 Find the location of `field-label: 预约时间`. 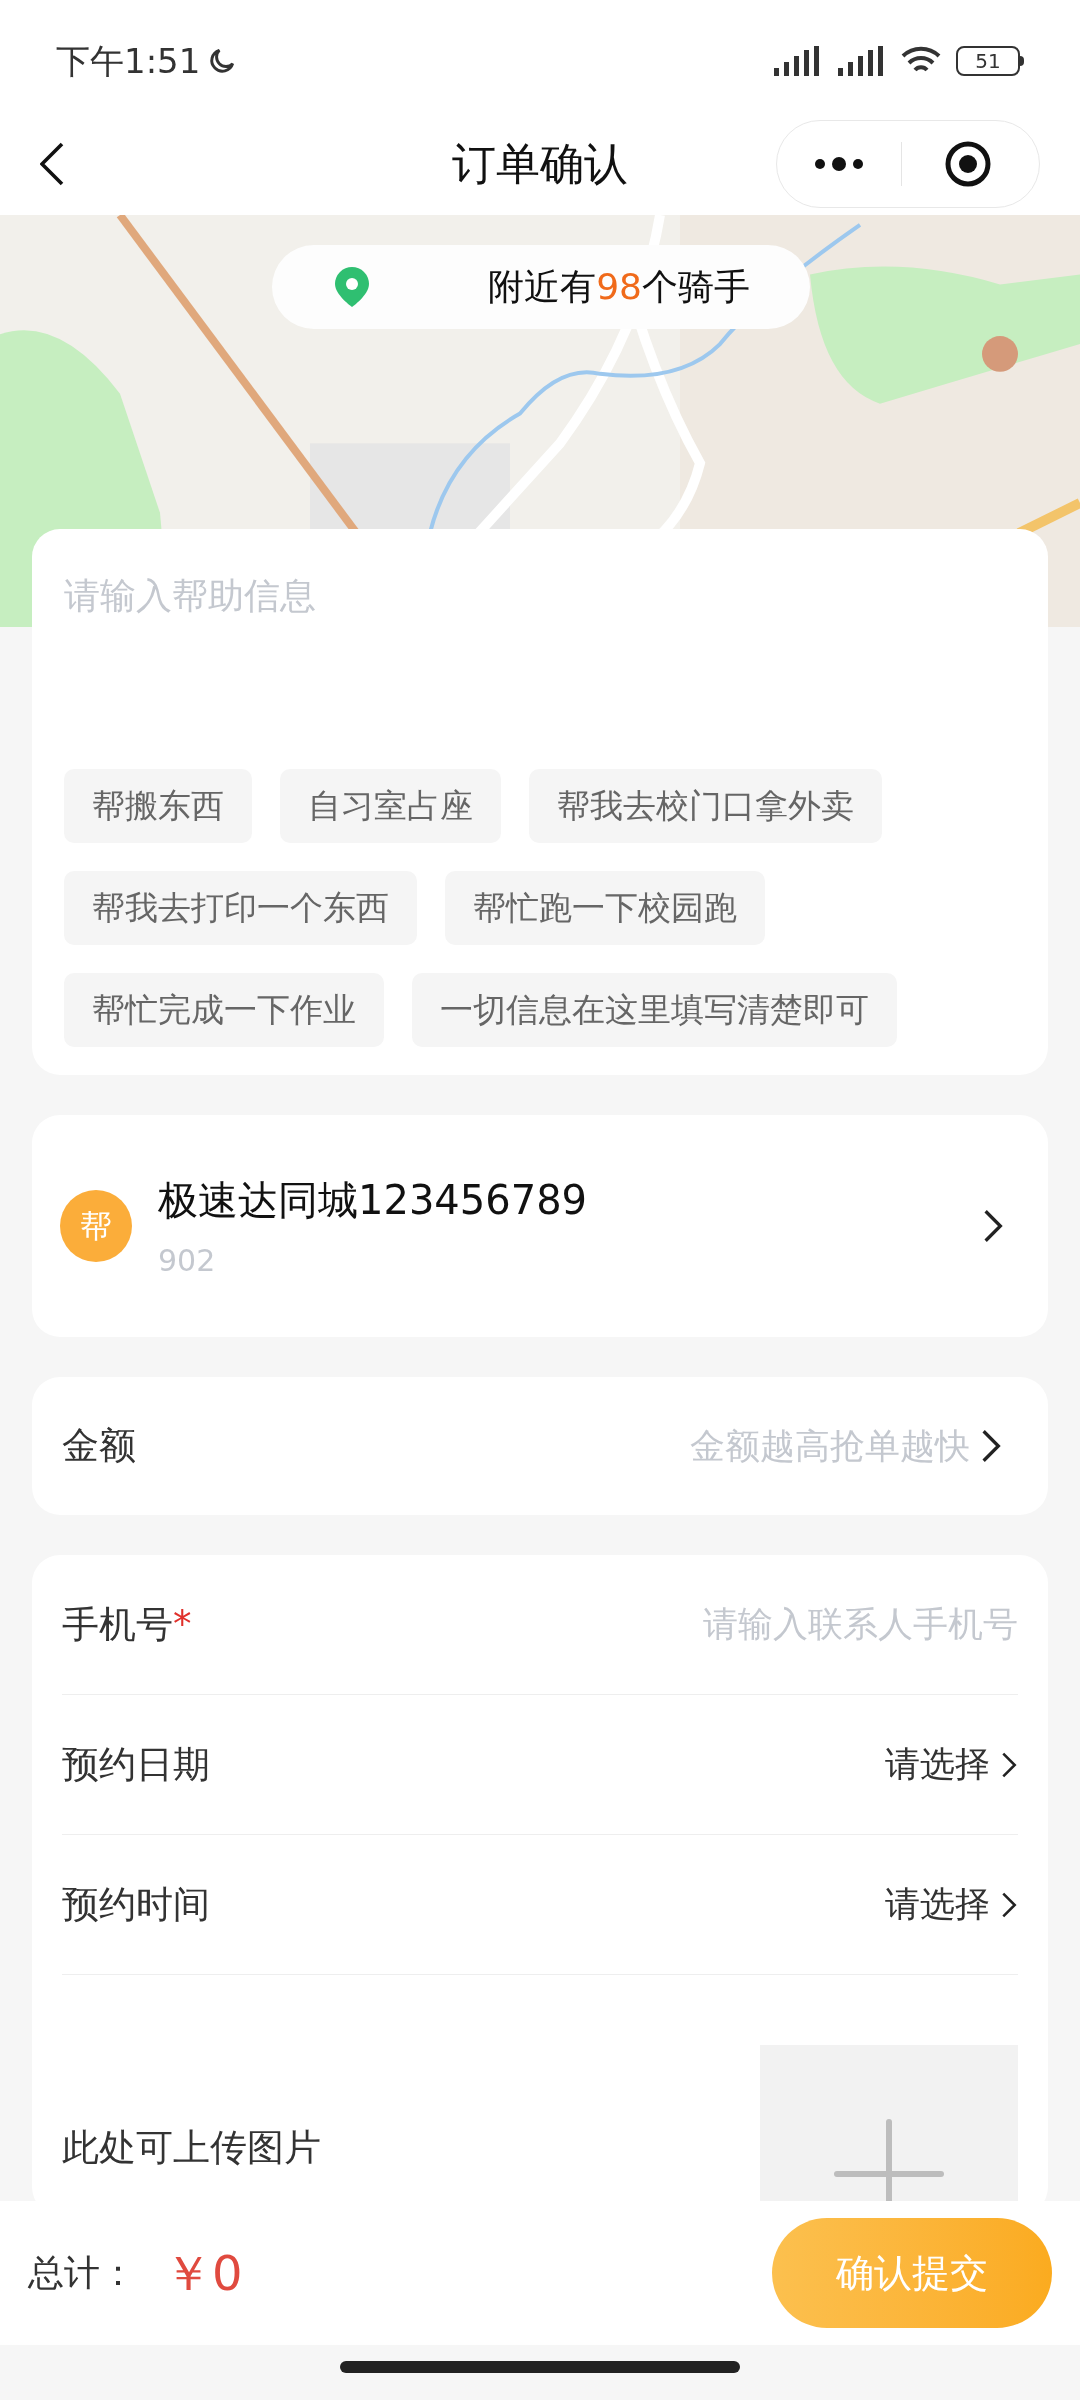

field-label: 预约时间 is located at coordinates (136, 1904).